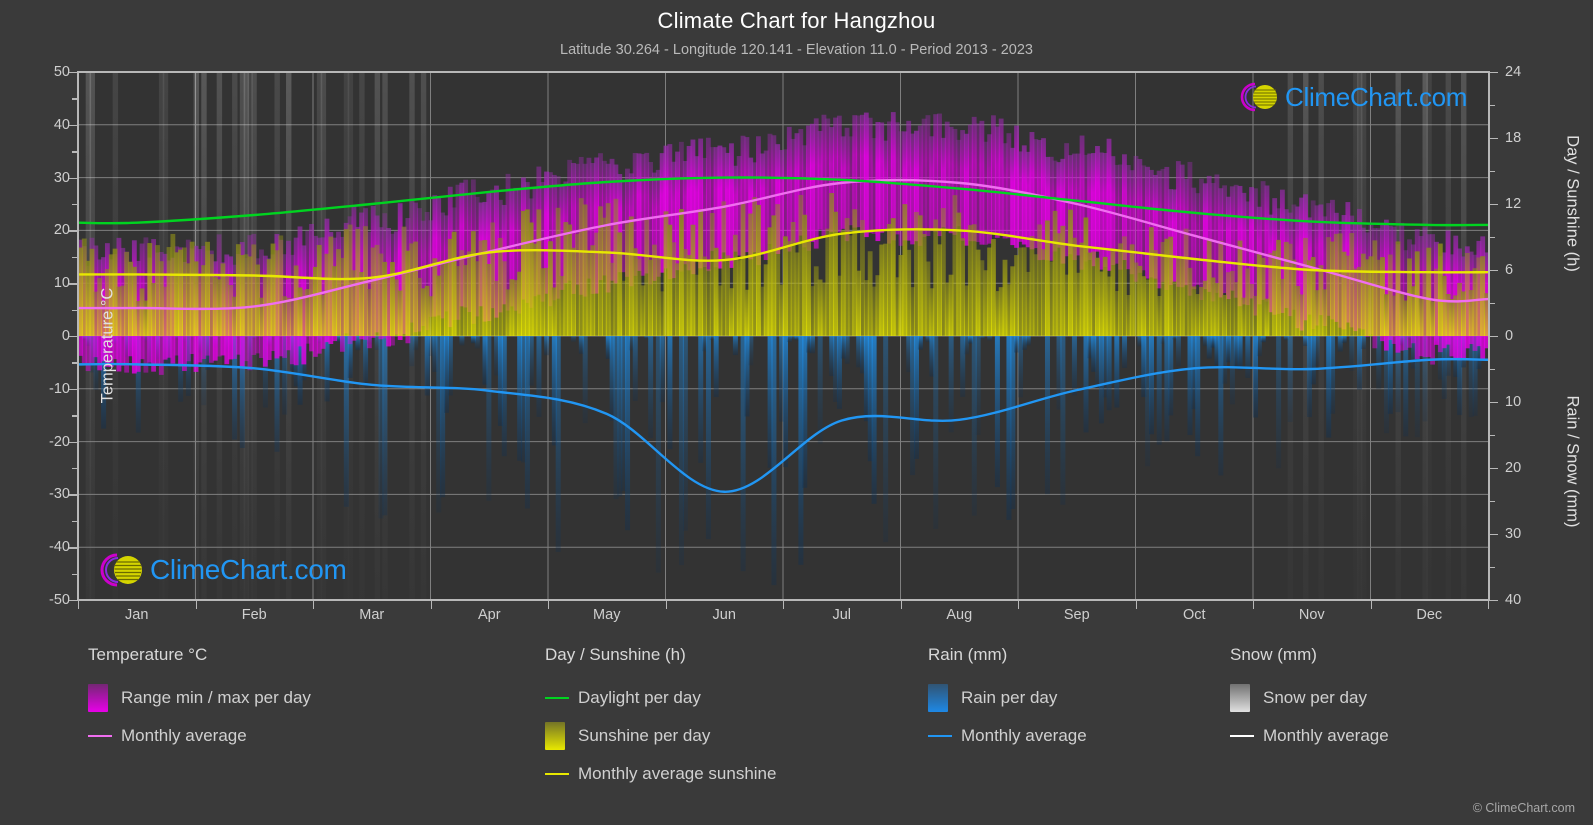 The width and height of the screenshot is (1593, 825). I want to click on axis-right-top-title: Day / Sunshine (h), so click(1572, 203).